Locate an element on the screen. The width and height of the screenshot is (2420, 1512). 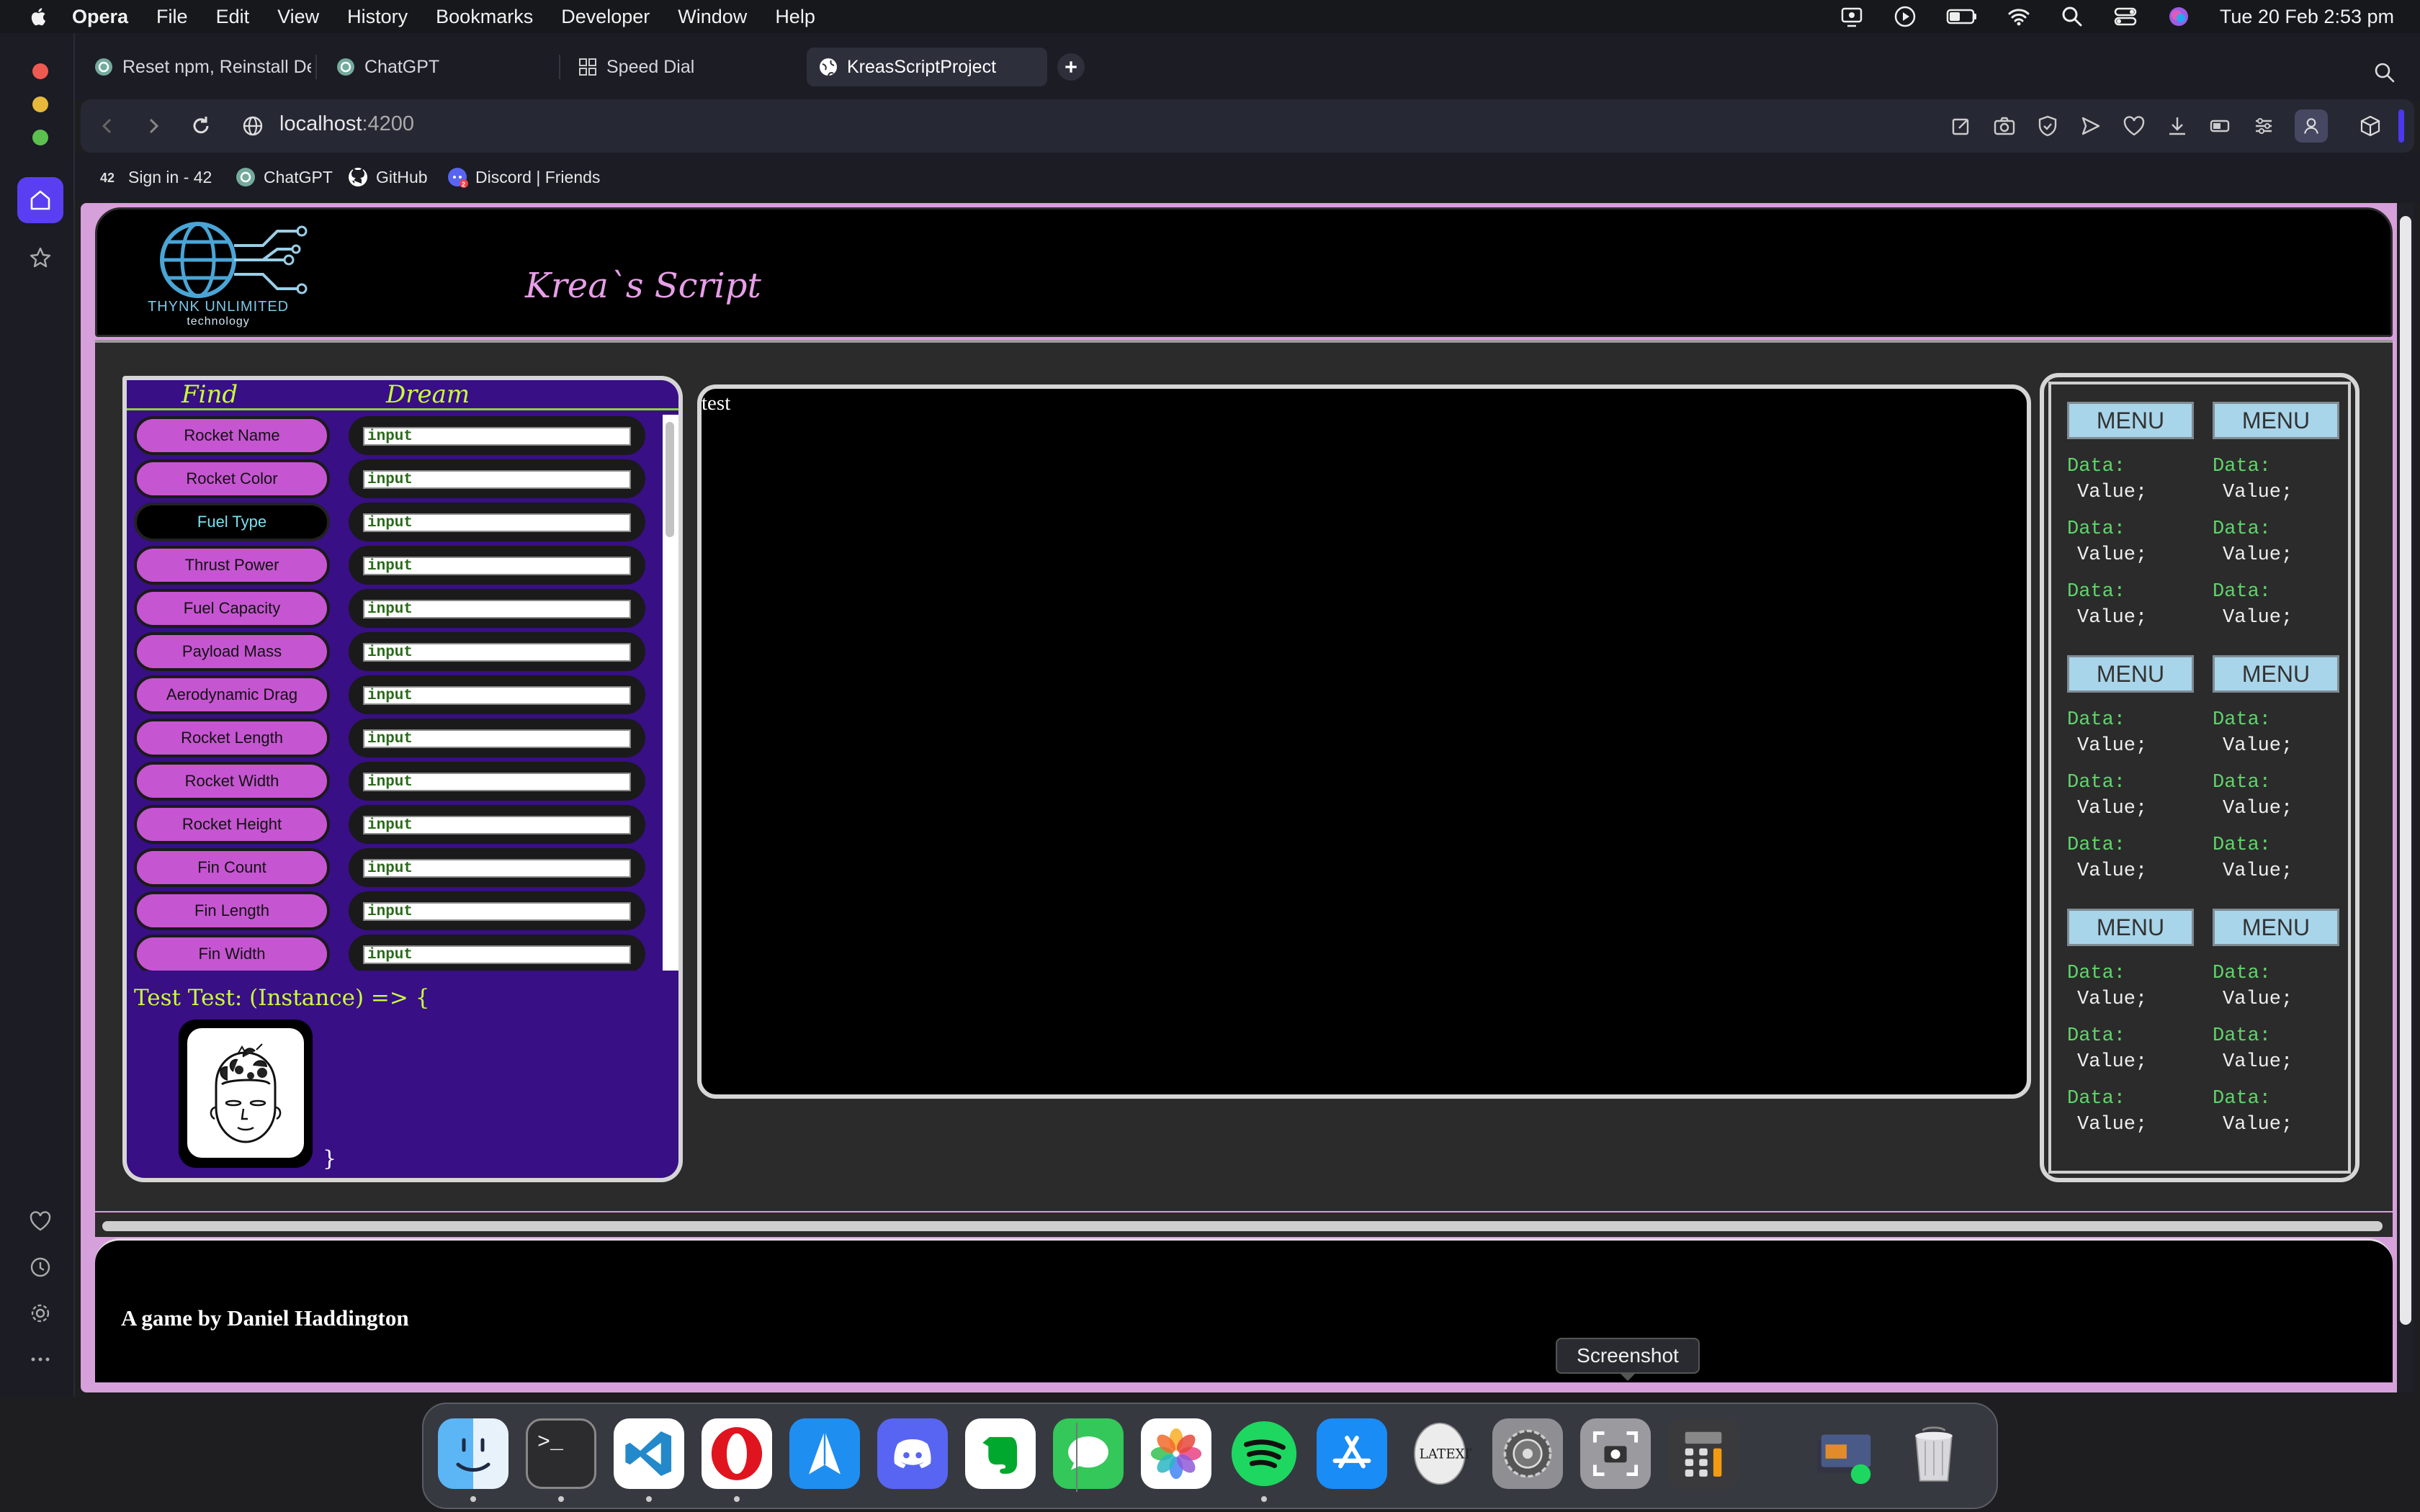
find-attribute-button: Fuel Type is located at coordinates (232, 522).